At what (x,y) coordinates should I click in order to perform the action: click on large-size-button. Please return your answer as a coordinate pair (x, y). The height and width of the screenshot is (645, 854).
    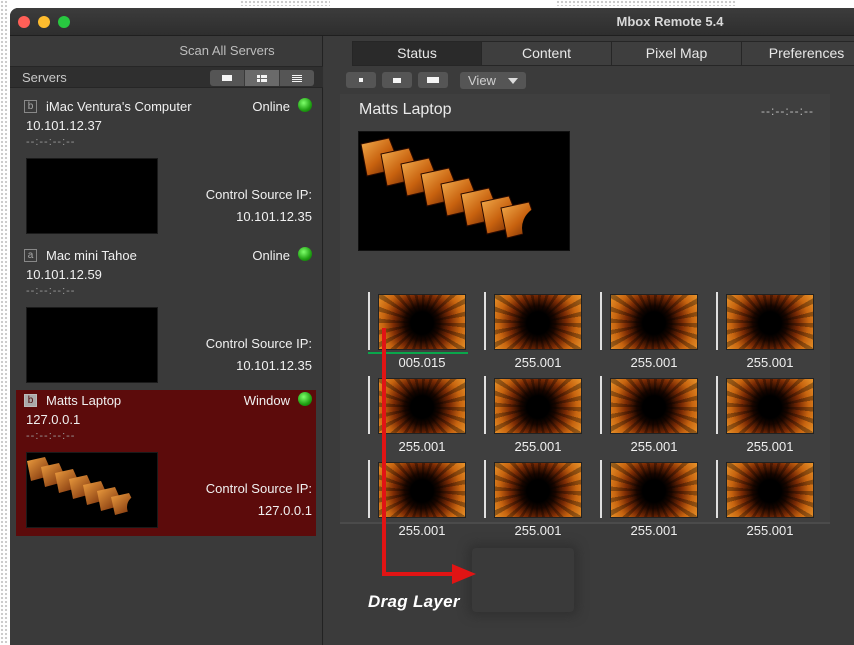
    Looking at the image, I should click on (433, 80).